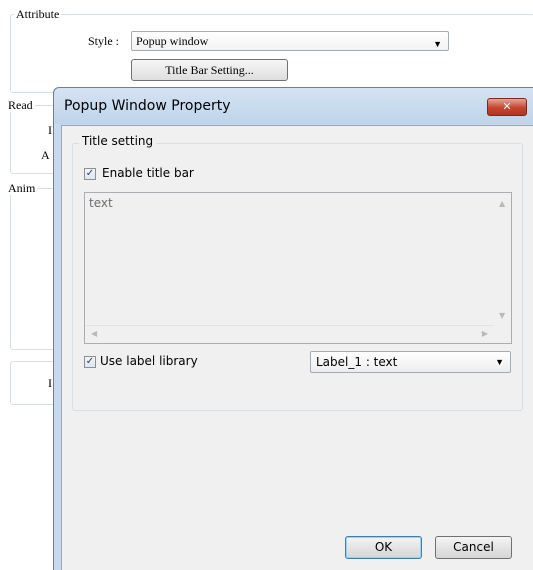 Image resolution: width=533 pixels, height=570 pixels. What do you see at coordinates (289, 334) in the screenshot?
I see `horizontal-scrollbar: ◀ ▶` at bounding box center [289, 334].